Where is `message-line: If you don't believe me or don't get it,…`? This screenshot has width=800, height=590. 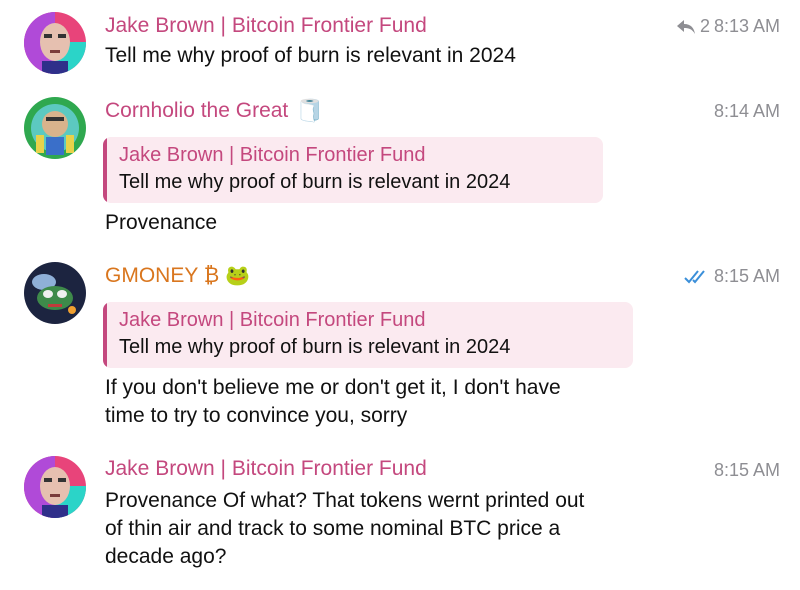
message-line: If you don't believe me or don't get it,… is located at coordinates (333, 387).